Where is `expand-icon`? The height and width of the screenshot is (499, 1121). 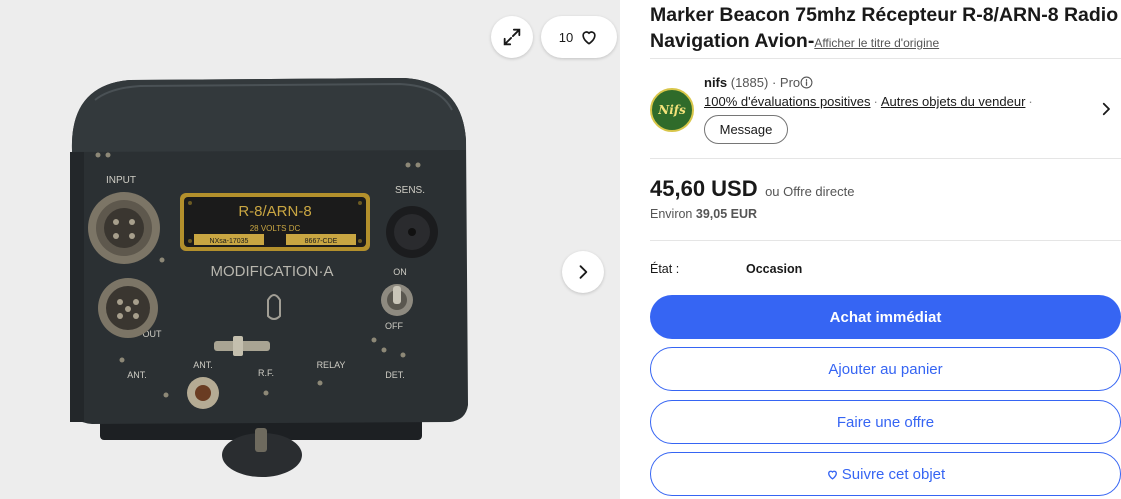
expand-icon is located at coordinates (512, 37).